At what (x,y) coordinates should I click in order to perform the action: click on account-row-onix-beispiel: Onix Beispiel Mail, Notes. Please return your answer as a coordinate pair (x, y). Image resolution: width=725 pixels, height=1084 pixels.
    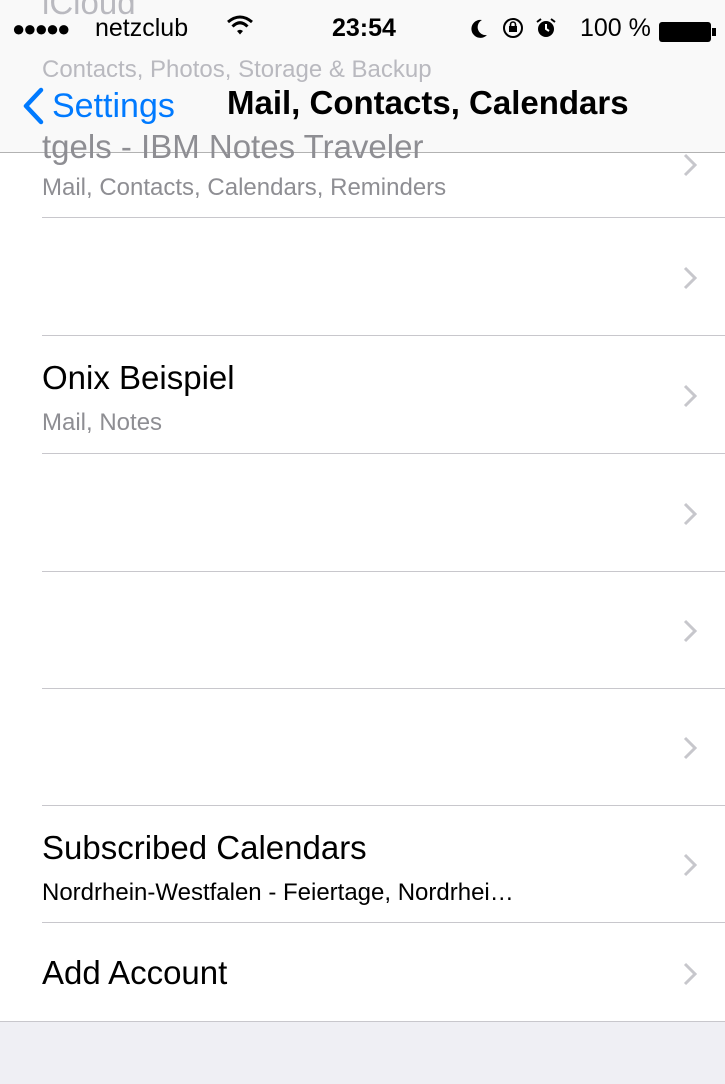
    Looking at the image, I should click on (362, 395).